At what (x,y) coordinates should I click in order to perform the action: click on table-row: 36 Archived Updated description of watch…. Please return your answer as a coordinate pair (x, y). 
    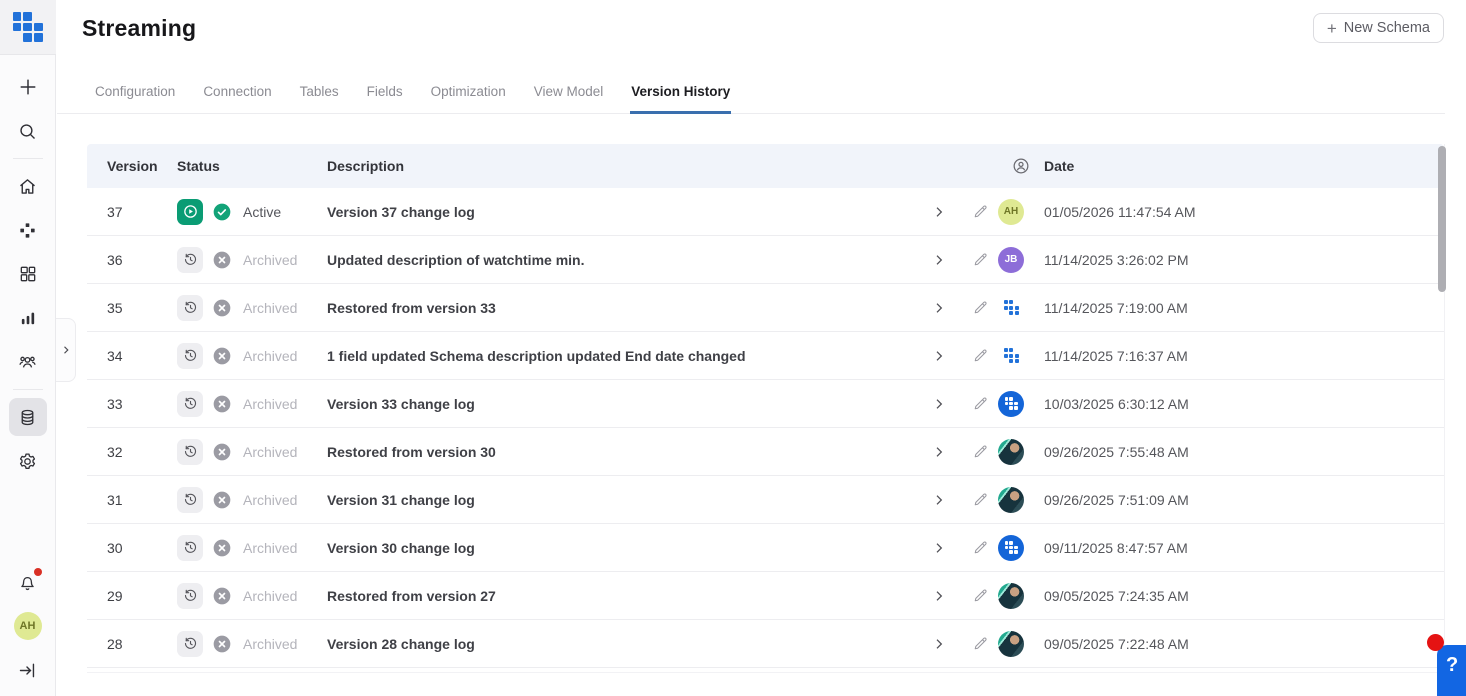
    Looking at the image, I should click on (765, 260).